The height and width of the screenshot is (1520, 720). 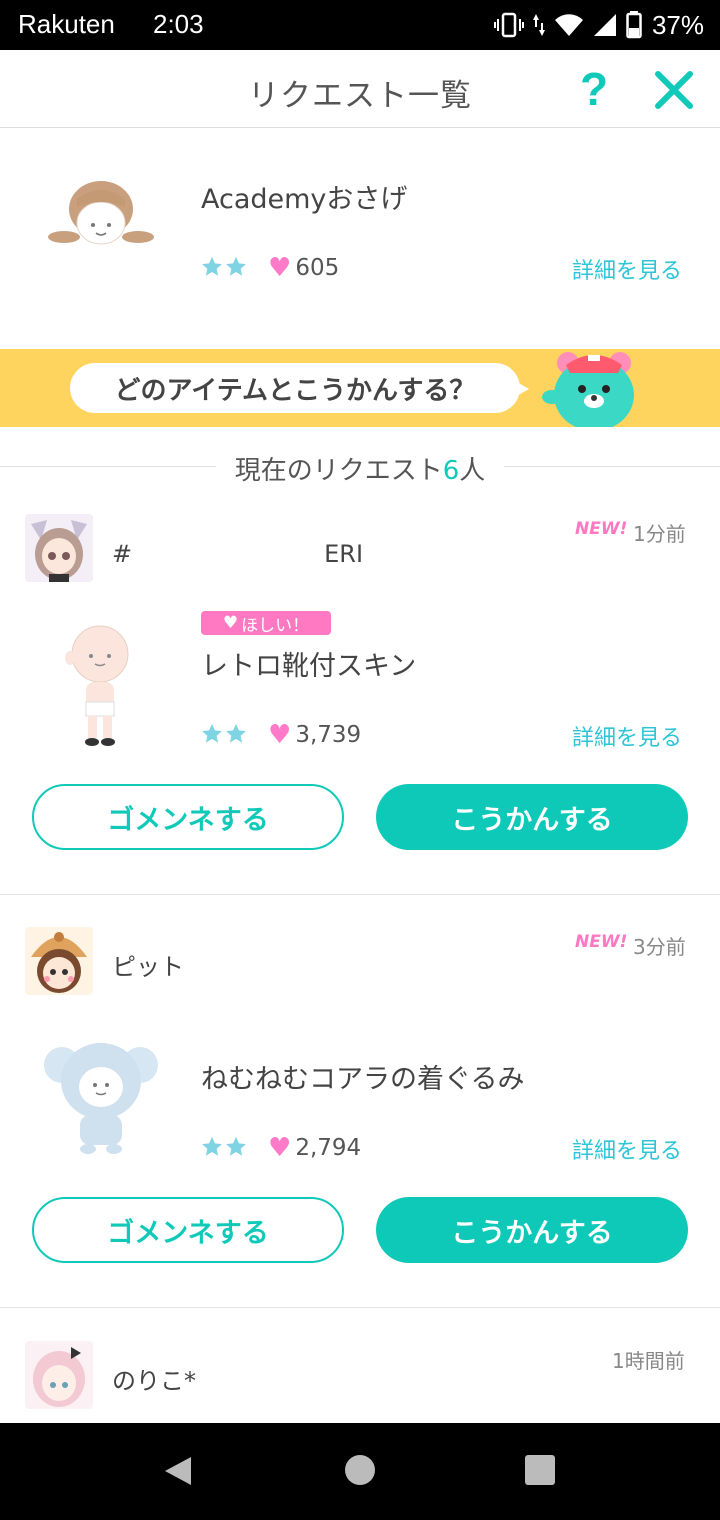 What do you see at coordinates (659, 947) in the screenshot?
I see `time-ago: 3分前` at bounding box center [659, 947].